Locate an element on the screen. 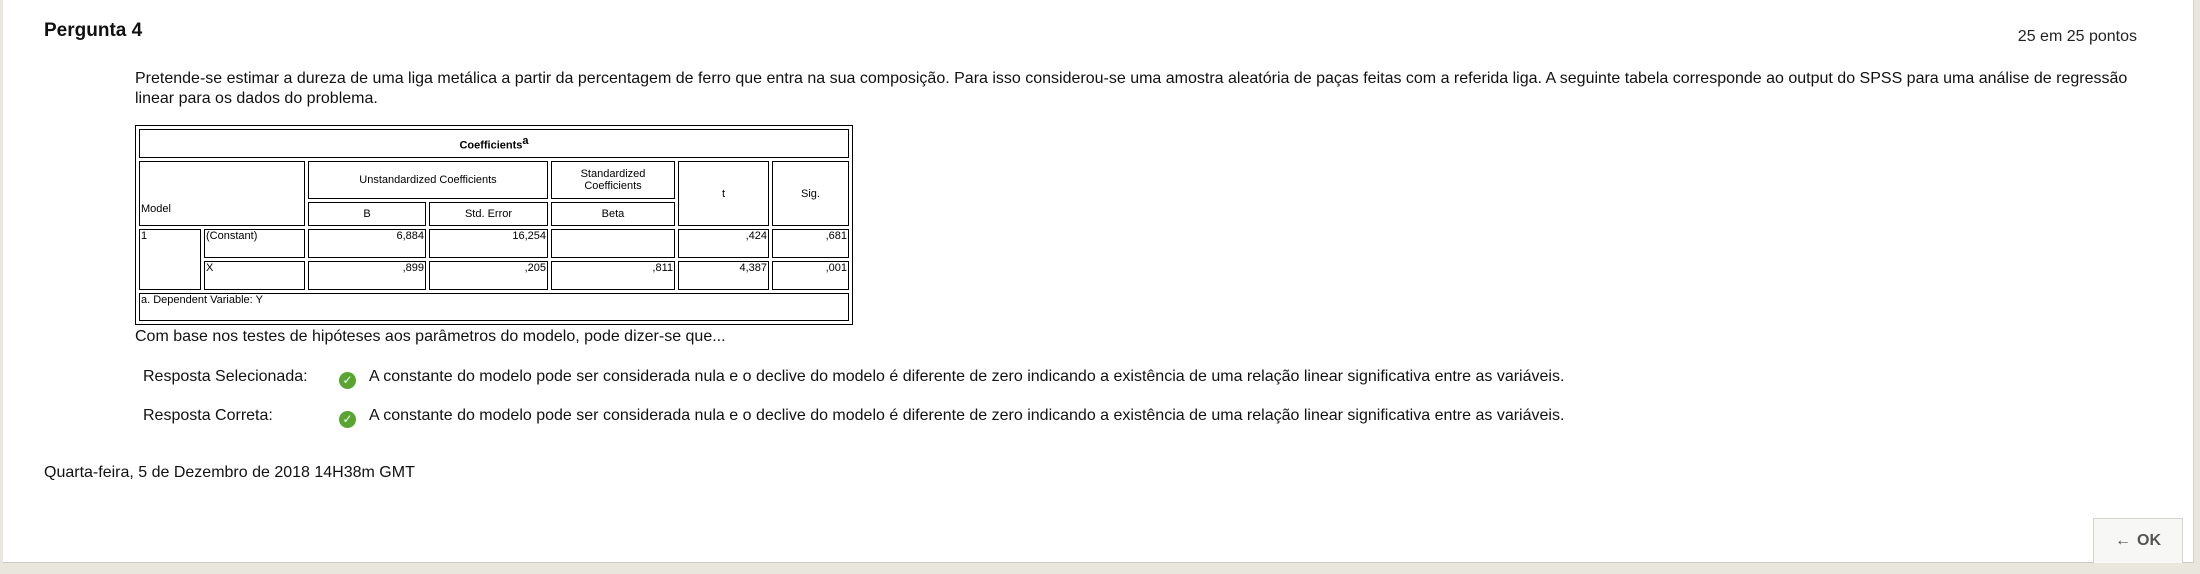  question-title: Pergunta 4 is located at coordinates (93, 30).